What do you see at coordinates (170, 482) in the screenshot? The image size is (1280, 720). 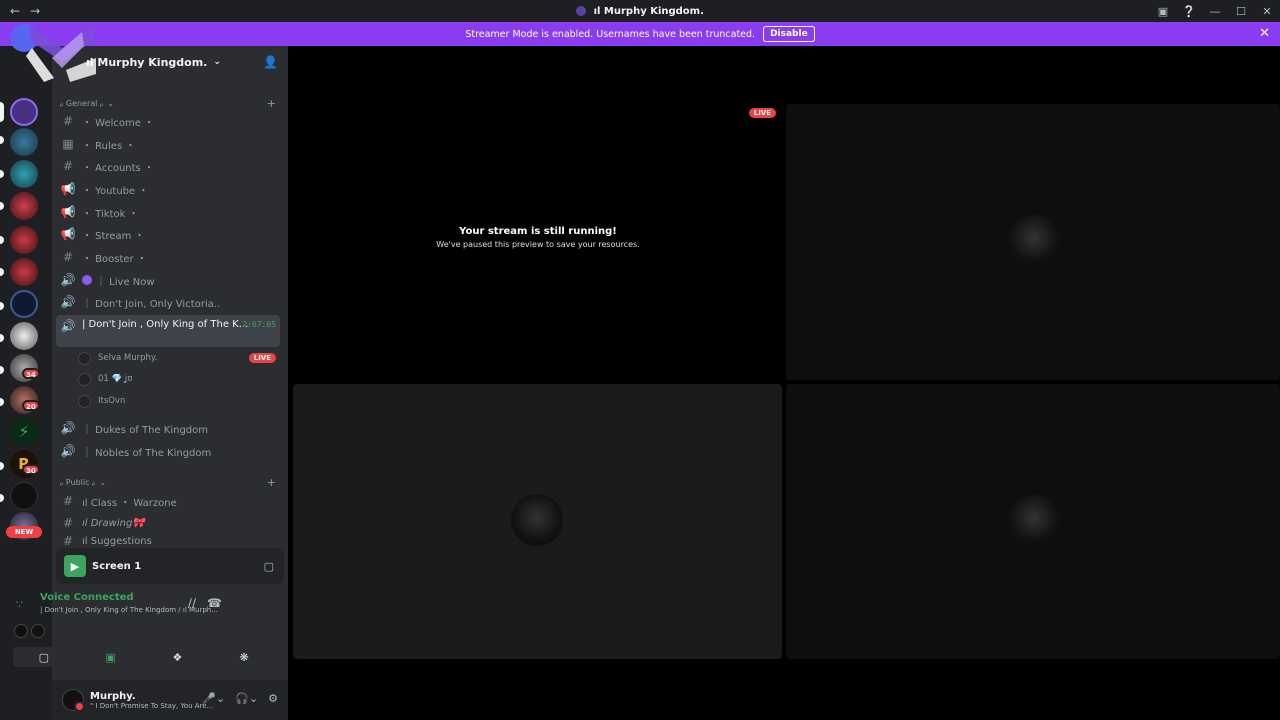 I see `category-public: ᵨ Public ᵨ ⌄ +` at bounding box center [170, 482].